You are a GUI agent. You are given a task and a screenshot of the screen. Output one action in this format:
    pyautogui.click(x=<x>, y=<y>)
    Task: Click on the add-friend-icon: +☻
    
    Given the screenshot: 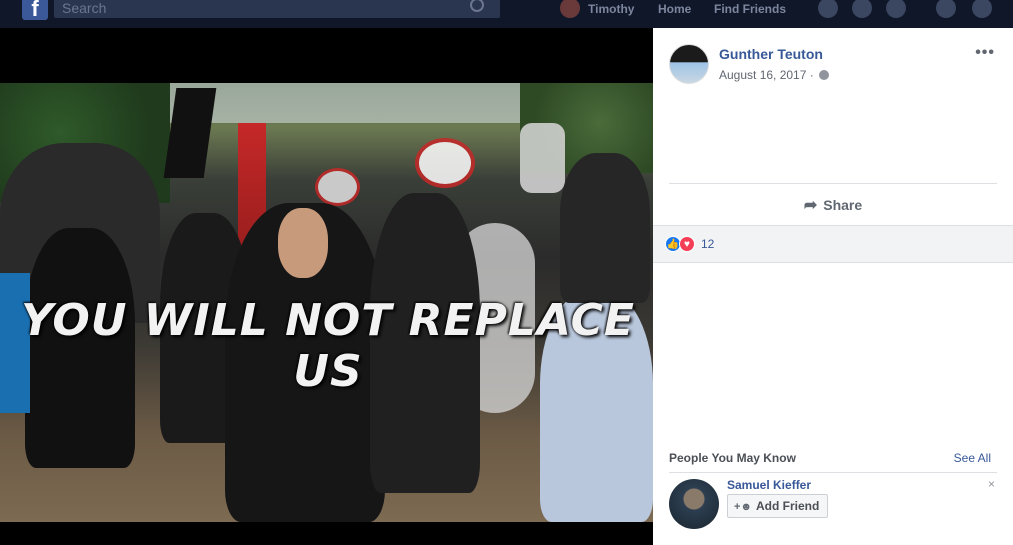 What is the action you would take?
    pyautogui.click(x=743, y=507)
    